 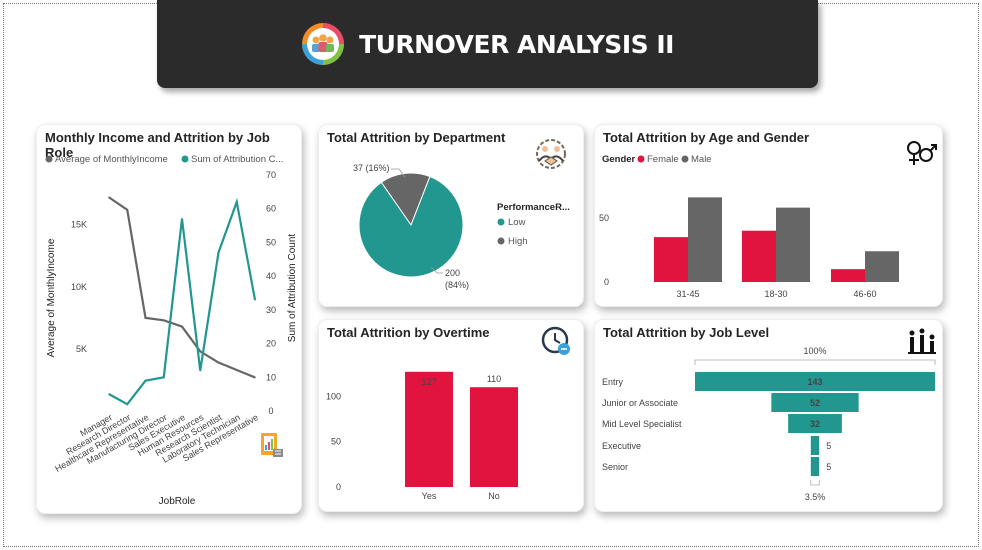 What do you see at coordinates (775, 294) in the screenshot?
I see `category-tick-label: 18-30` at bounding box center [775, 294].